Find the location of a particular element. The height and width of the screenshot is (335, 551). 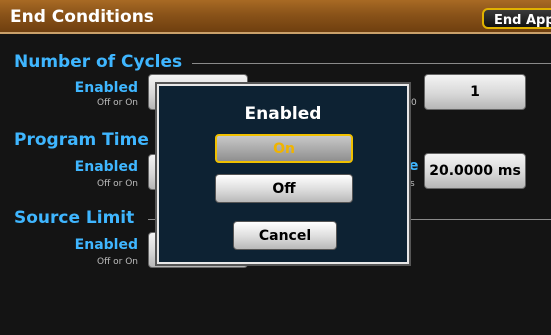

title-bar: End Conditions End App is located at coordinates (275, 17).